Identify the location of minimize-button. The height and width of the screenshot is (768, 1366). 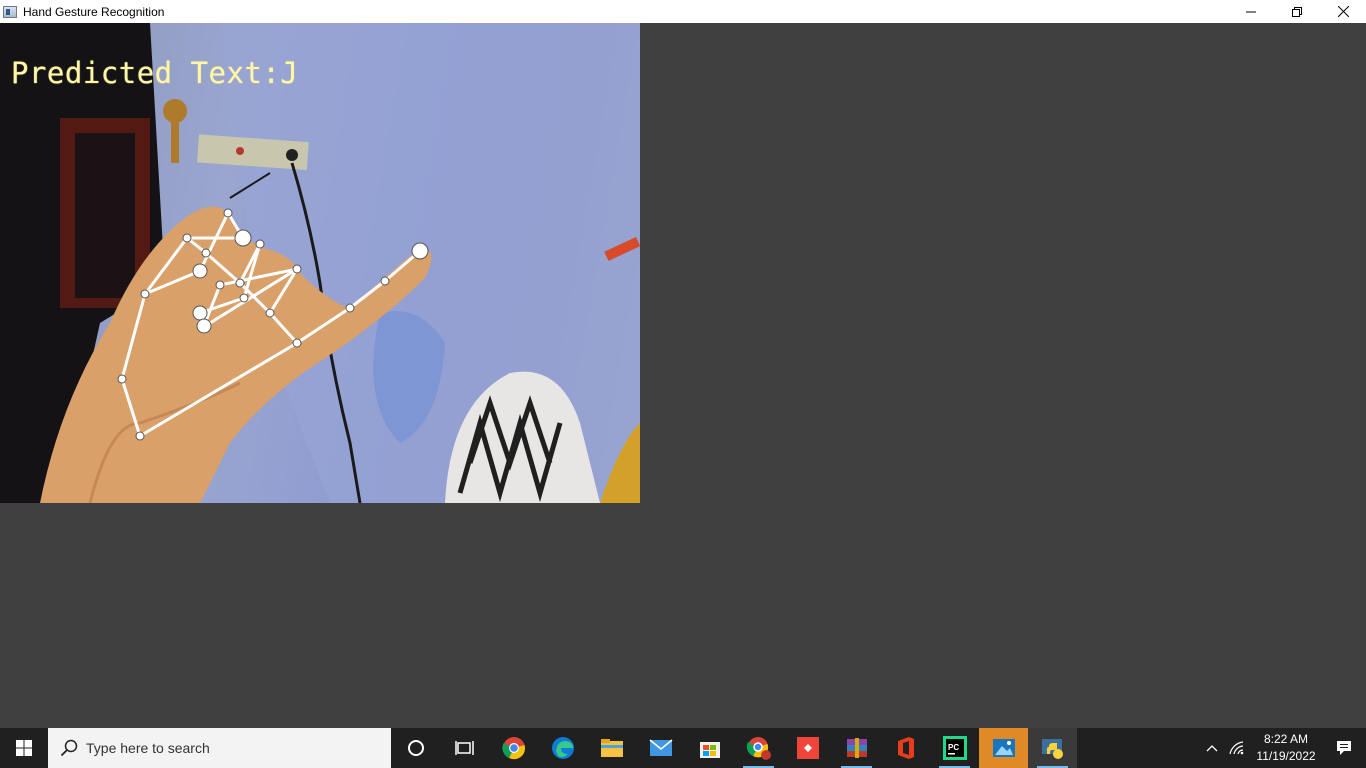
(1251, 11).